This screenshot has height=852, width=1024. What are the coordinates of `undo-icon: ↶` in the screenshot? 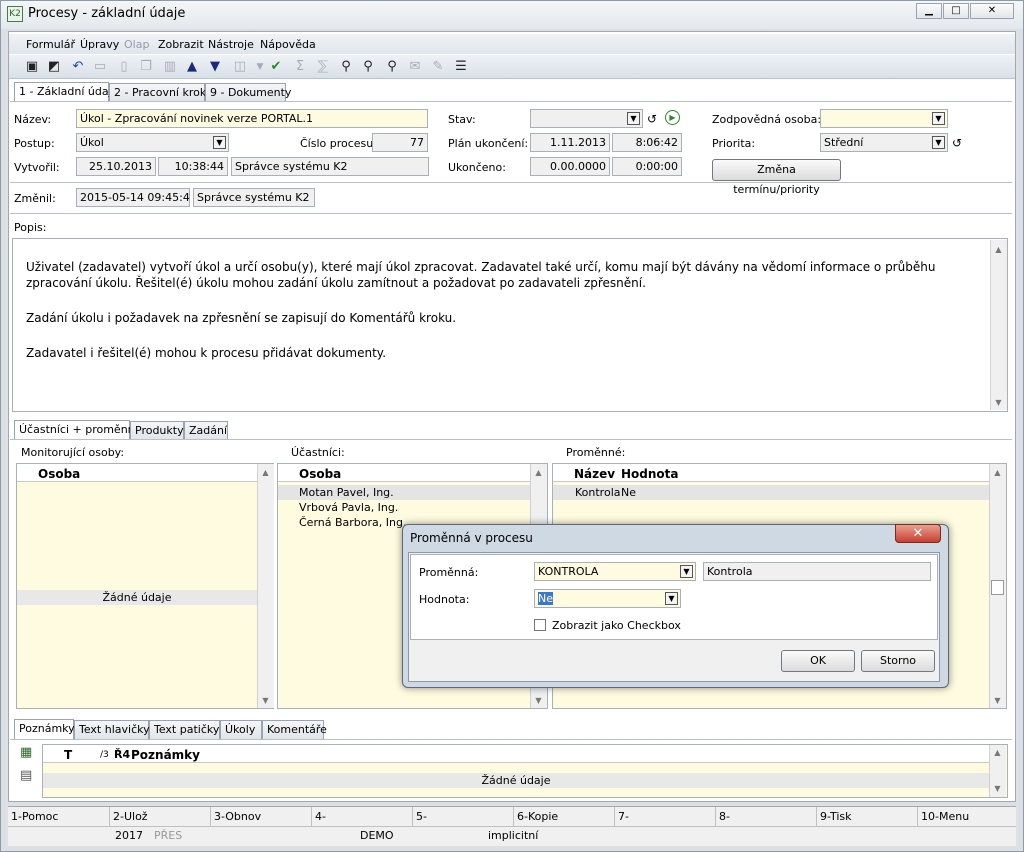 It's located at (78, 67).